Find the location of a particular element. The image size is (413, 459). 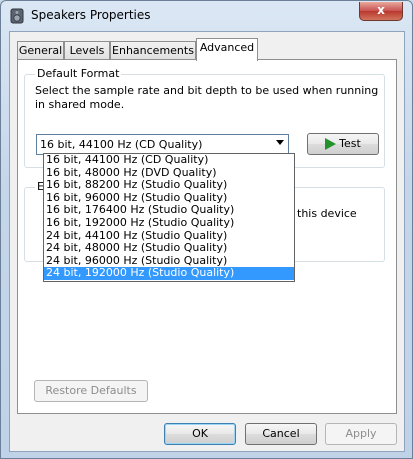

tab-label: Enhancements is located at coordinates (153, 50).